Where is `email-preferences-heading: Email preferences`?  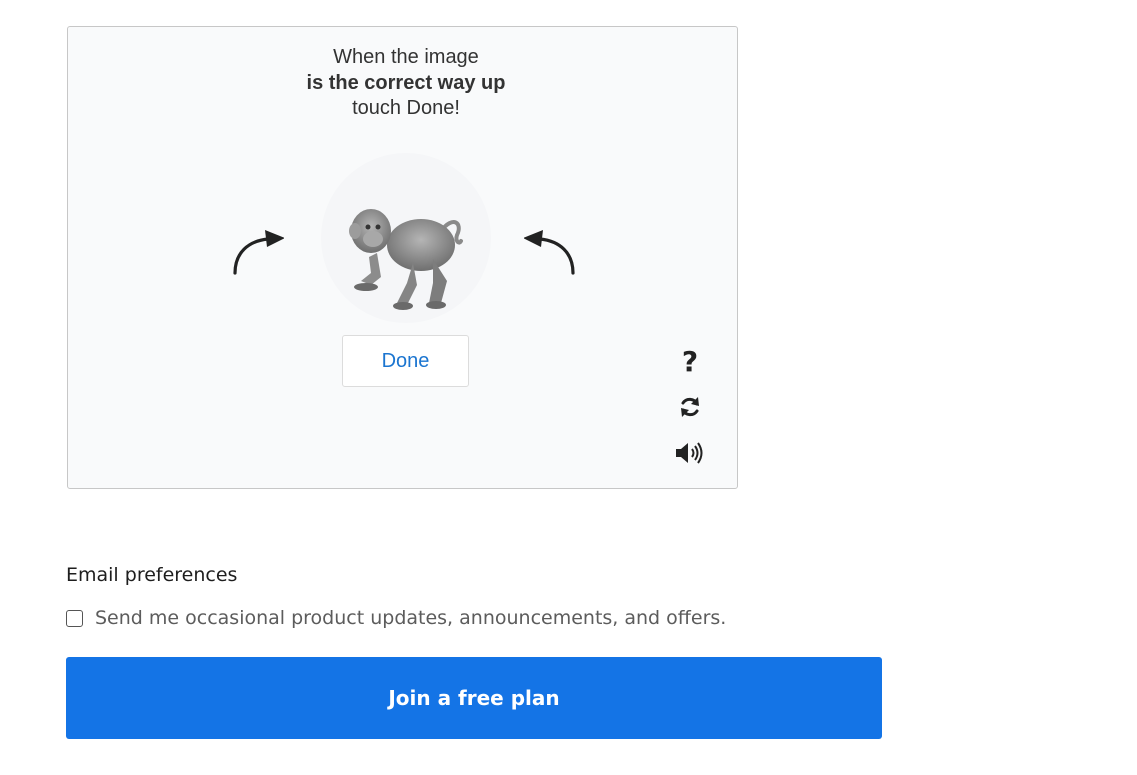
email-preferences-heading: Email preferences is located at coordinates (152, 575).